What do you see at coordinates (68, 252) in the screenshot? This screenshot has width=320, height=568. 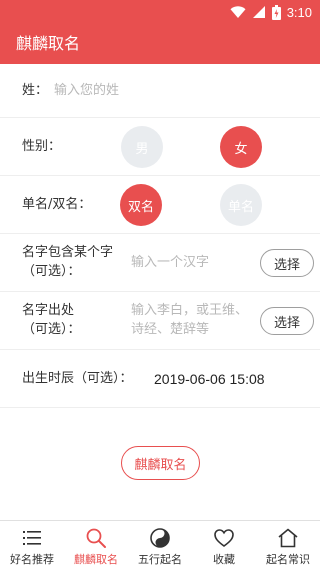 I see `include-char-label-line1: 名字包含某个字` at bounding box center [68, 252].